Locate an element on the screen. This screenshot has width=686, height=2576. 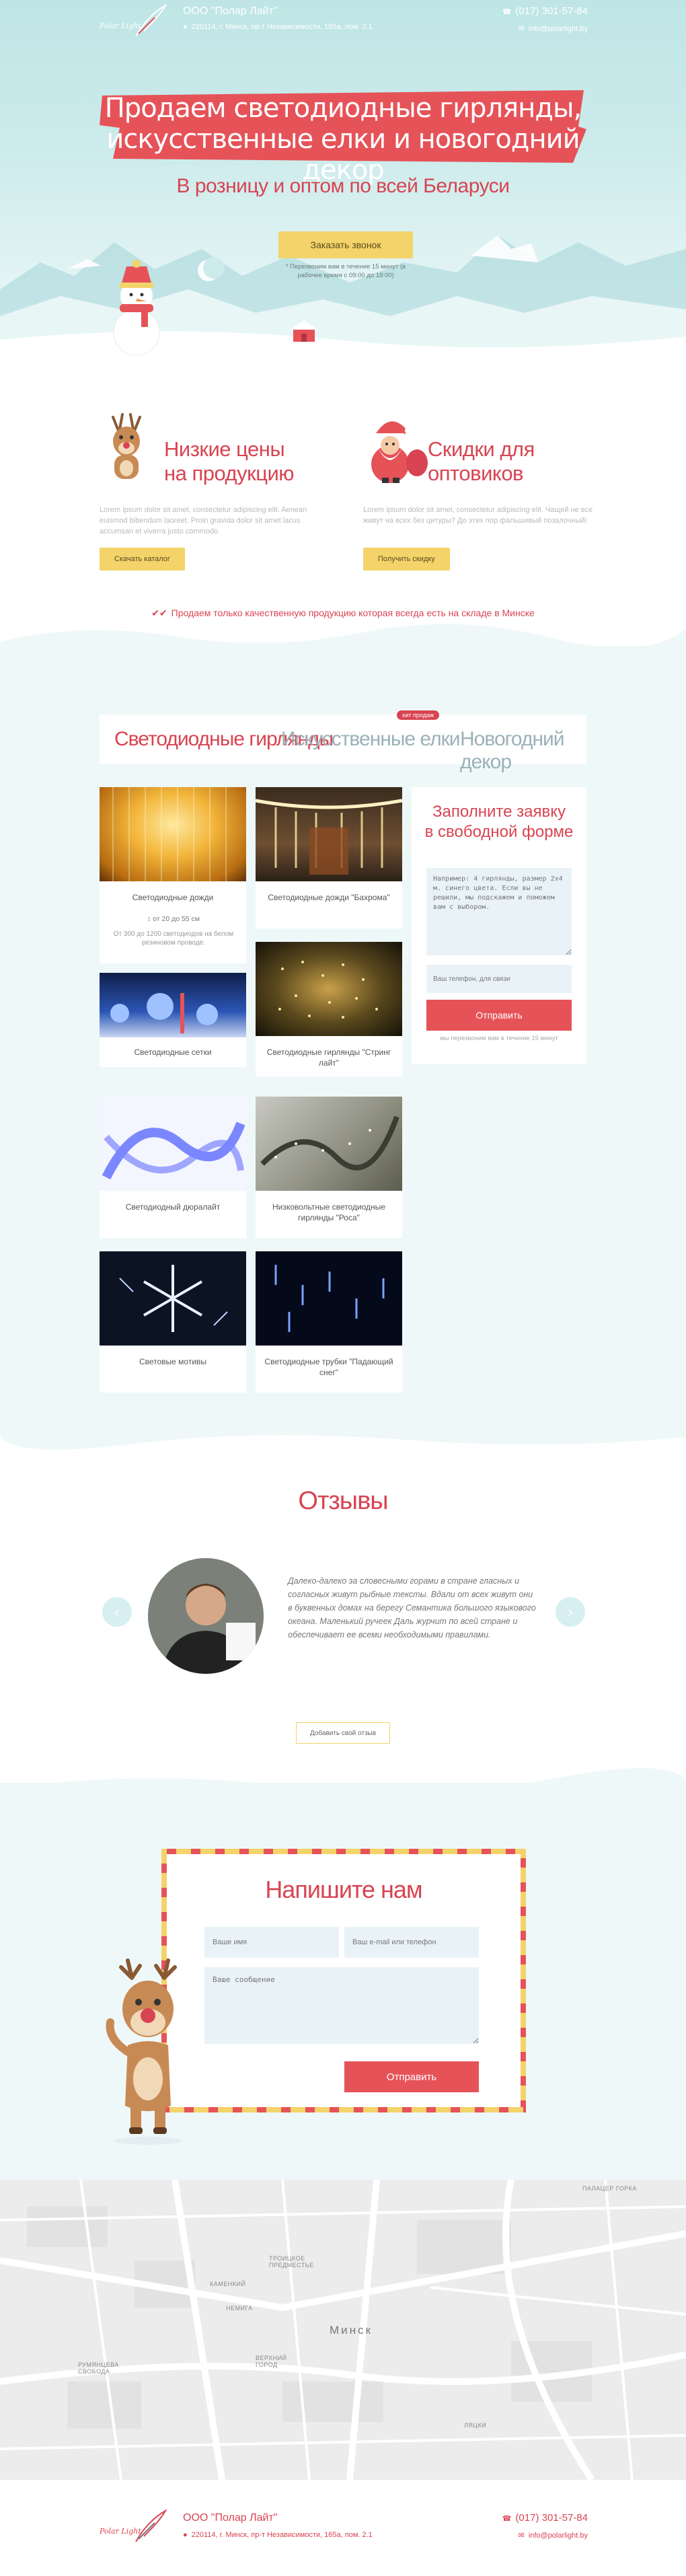
product-card: Световые мотивы is located at coordinates (173, 1322).